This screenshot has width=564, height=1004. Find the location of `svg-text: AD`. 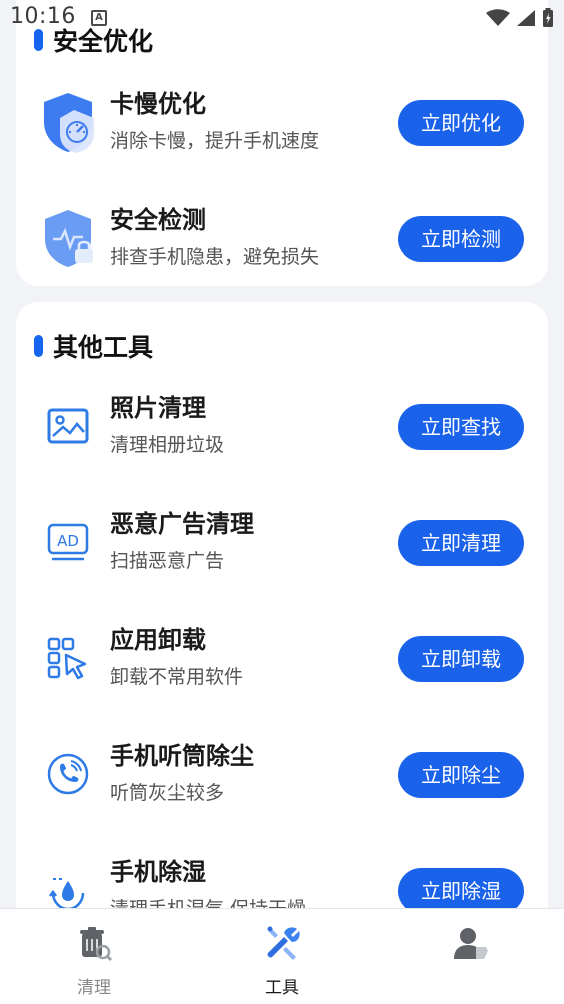

svg-text: AD is located at coordinates (68, 541).